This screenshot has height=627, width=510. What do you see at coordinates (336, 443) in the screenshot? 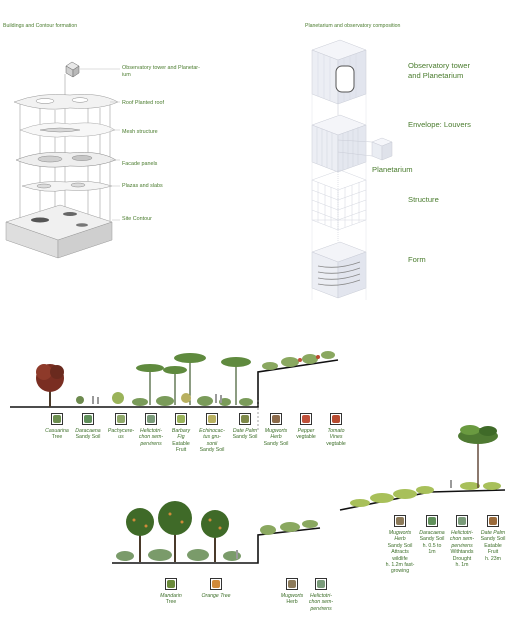
I see `plant-detail: vegtable` at bounding box center [336, 443].